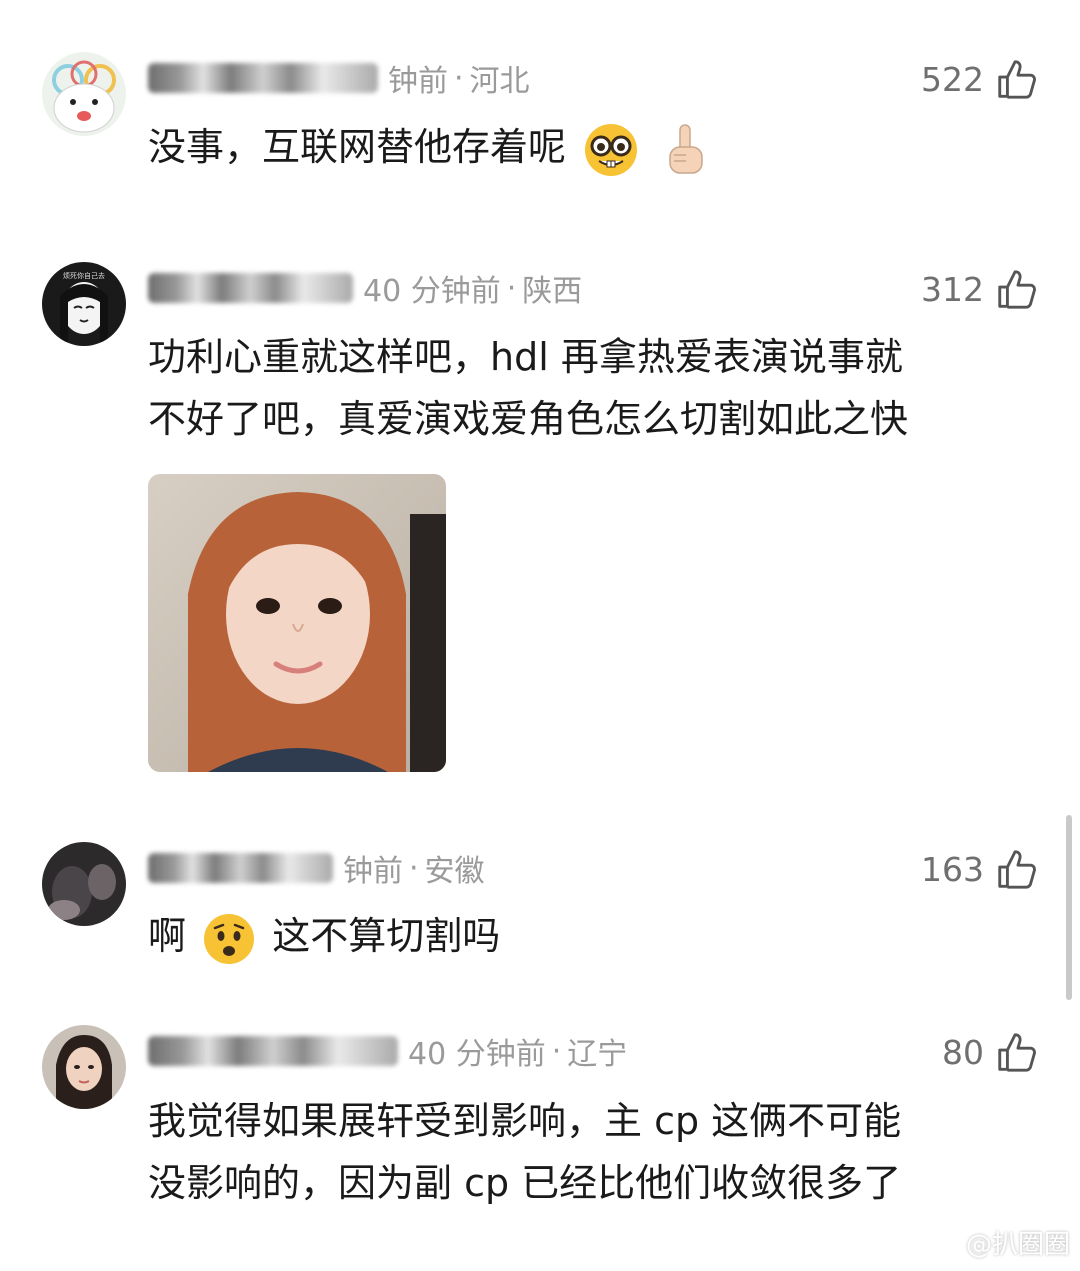 The image size is (1080, 1271). What do you see at coordinates (525, 357) in the screenshot?
I see `comment-text-line: 功利心重就这样吧，hdl 再拿热爱表演说事就` at bounding box center [525, 357].